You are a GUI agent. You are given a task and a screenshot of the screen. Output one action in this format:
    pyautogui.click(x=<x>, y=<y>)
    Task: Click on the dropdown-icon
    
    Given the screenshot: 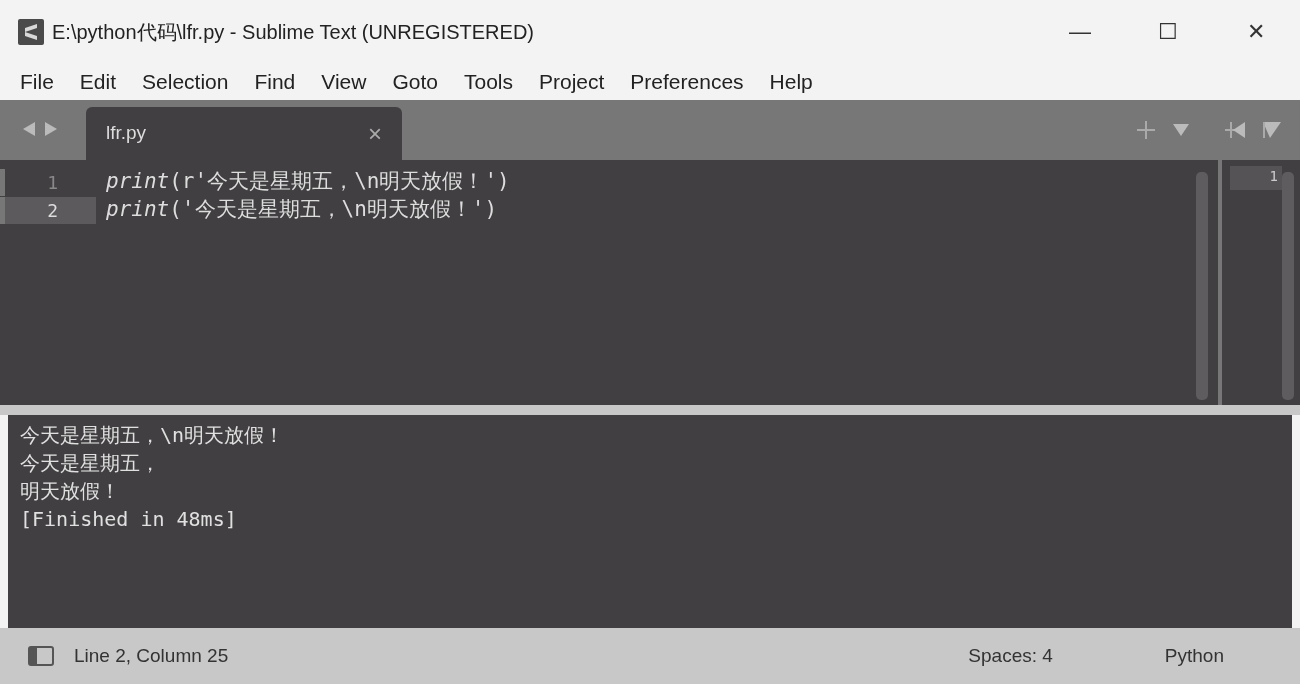 What is the action you would take?
    pyautogui.click(x=1181, y=130)
    